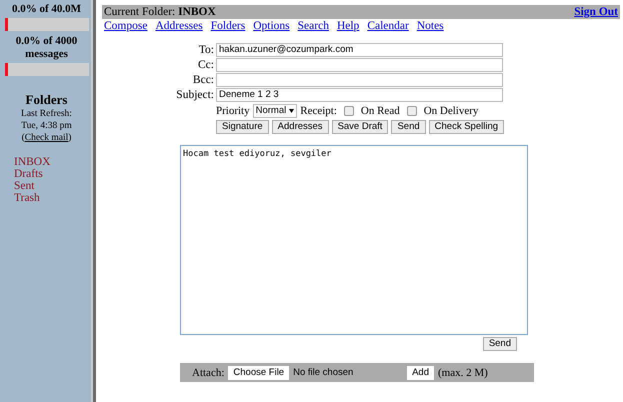 The width and height of the screenshot is (623, 402). I want to click on folder-link: Sent, so click(32, 186).